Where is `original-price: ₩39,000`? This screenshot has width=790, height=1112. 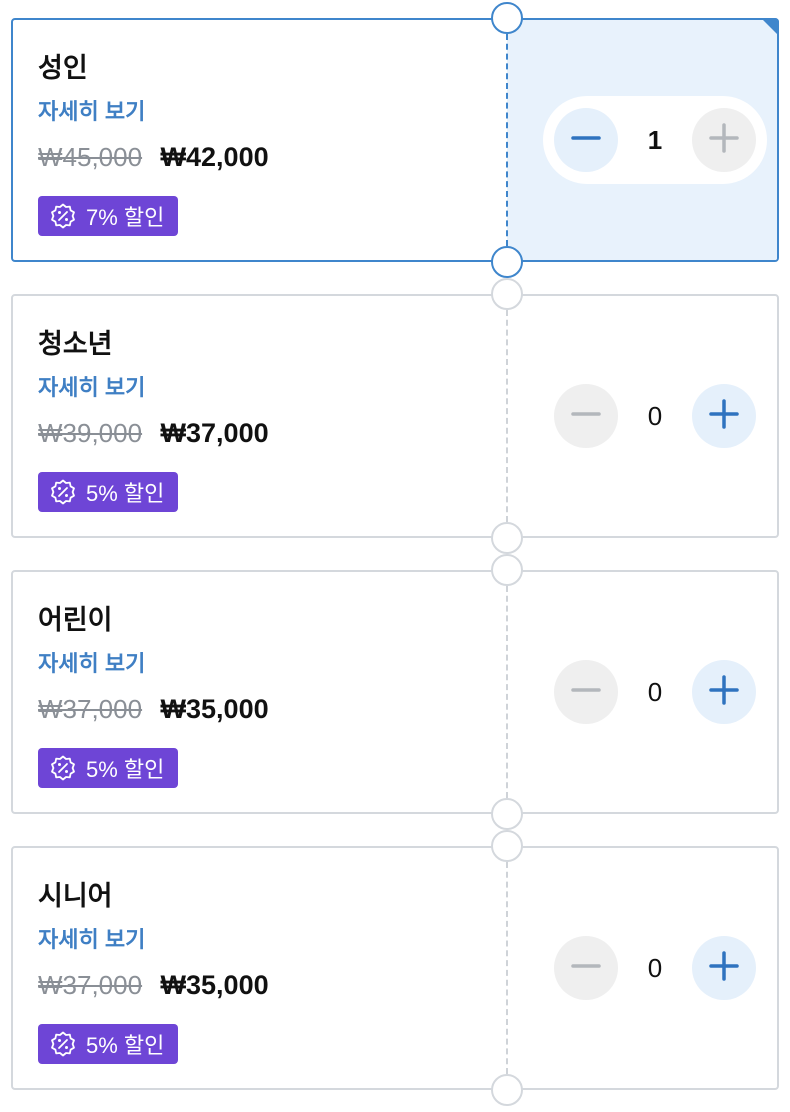
original-price: ₩39,000 is located at coordinates (90, 433).